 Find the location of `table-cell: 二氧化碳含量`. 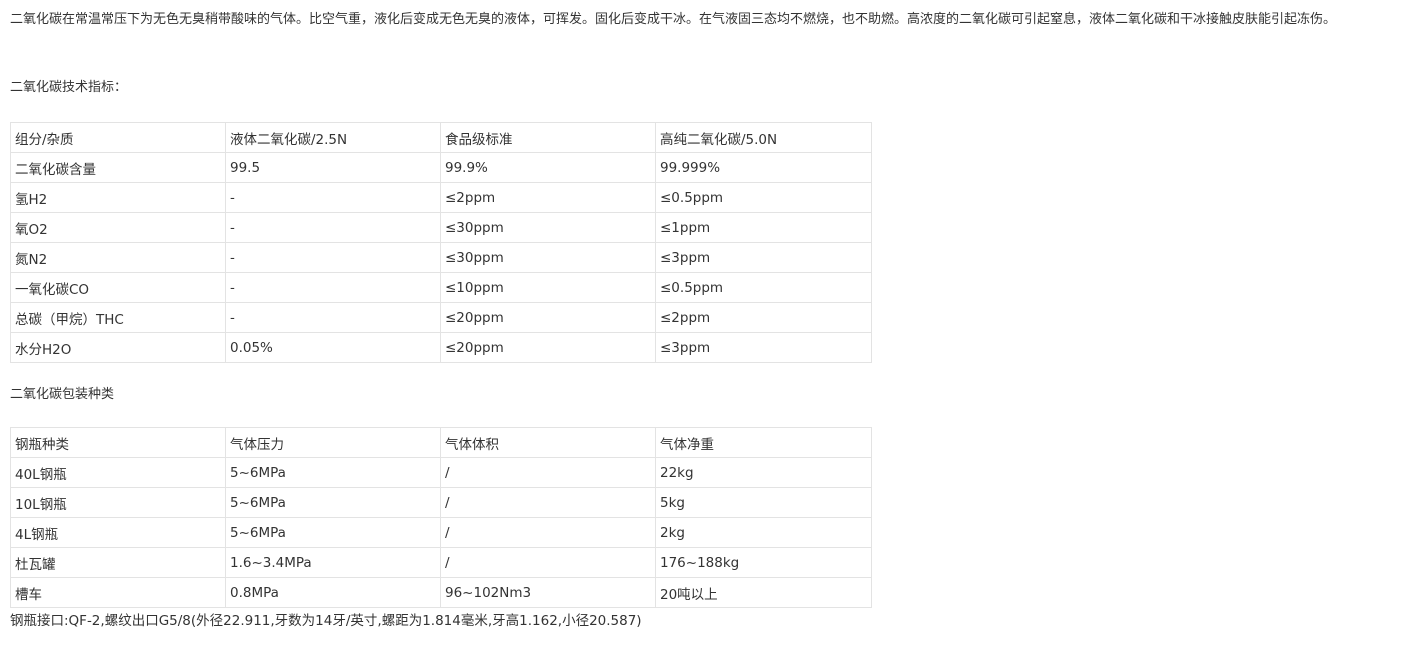

table-cell: 二氧化碳含量 is located at coordinates (118, 167).